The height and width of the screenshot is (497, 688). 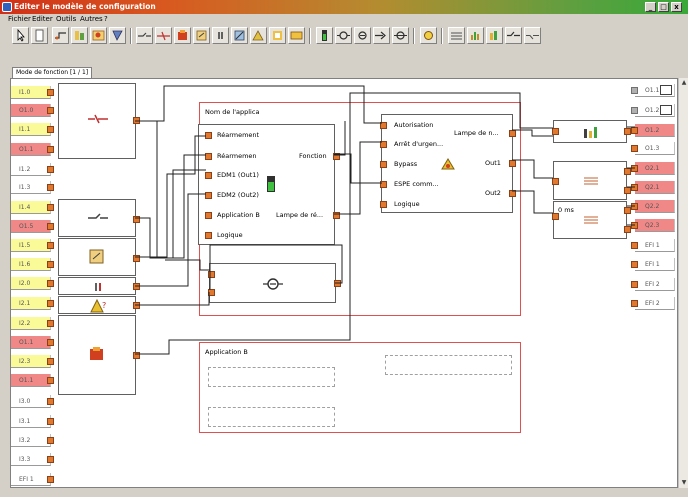 I want to click on relay-block, so click(x=274, y=283).